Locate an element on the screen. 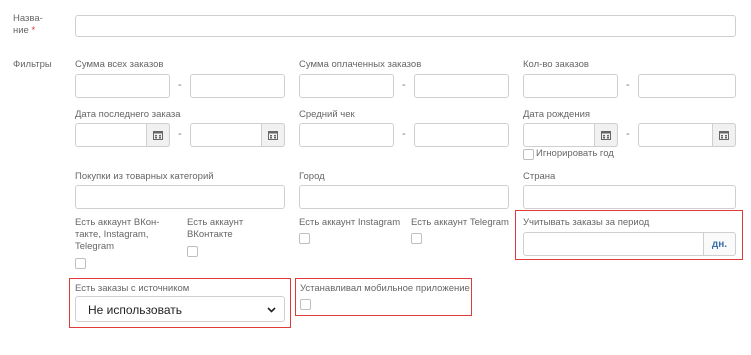 Image resolution: width=751 pixels, height=355 pixels. days-unit-addon: дн. is located at coordinates (720, 244).